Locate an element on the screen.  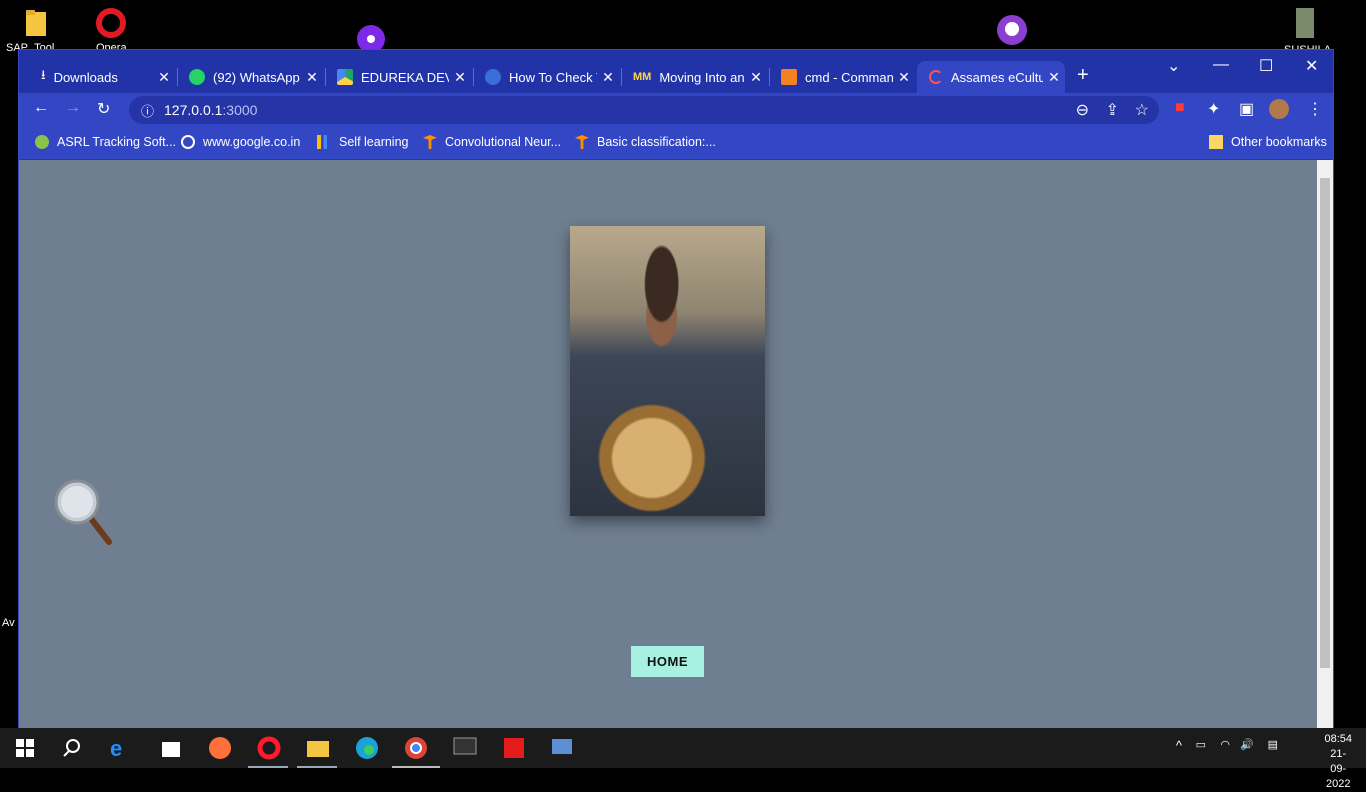
stackoverflow-icon is located at coordinates (789, 77).